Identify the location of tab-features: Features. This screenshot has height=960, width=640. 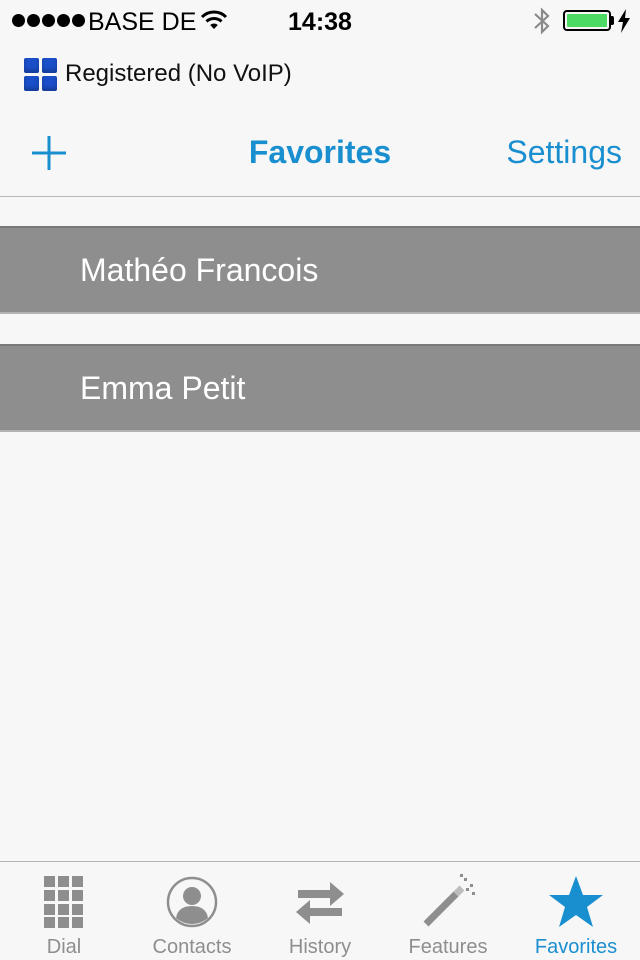
(448, 911).